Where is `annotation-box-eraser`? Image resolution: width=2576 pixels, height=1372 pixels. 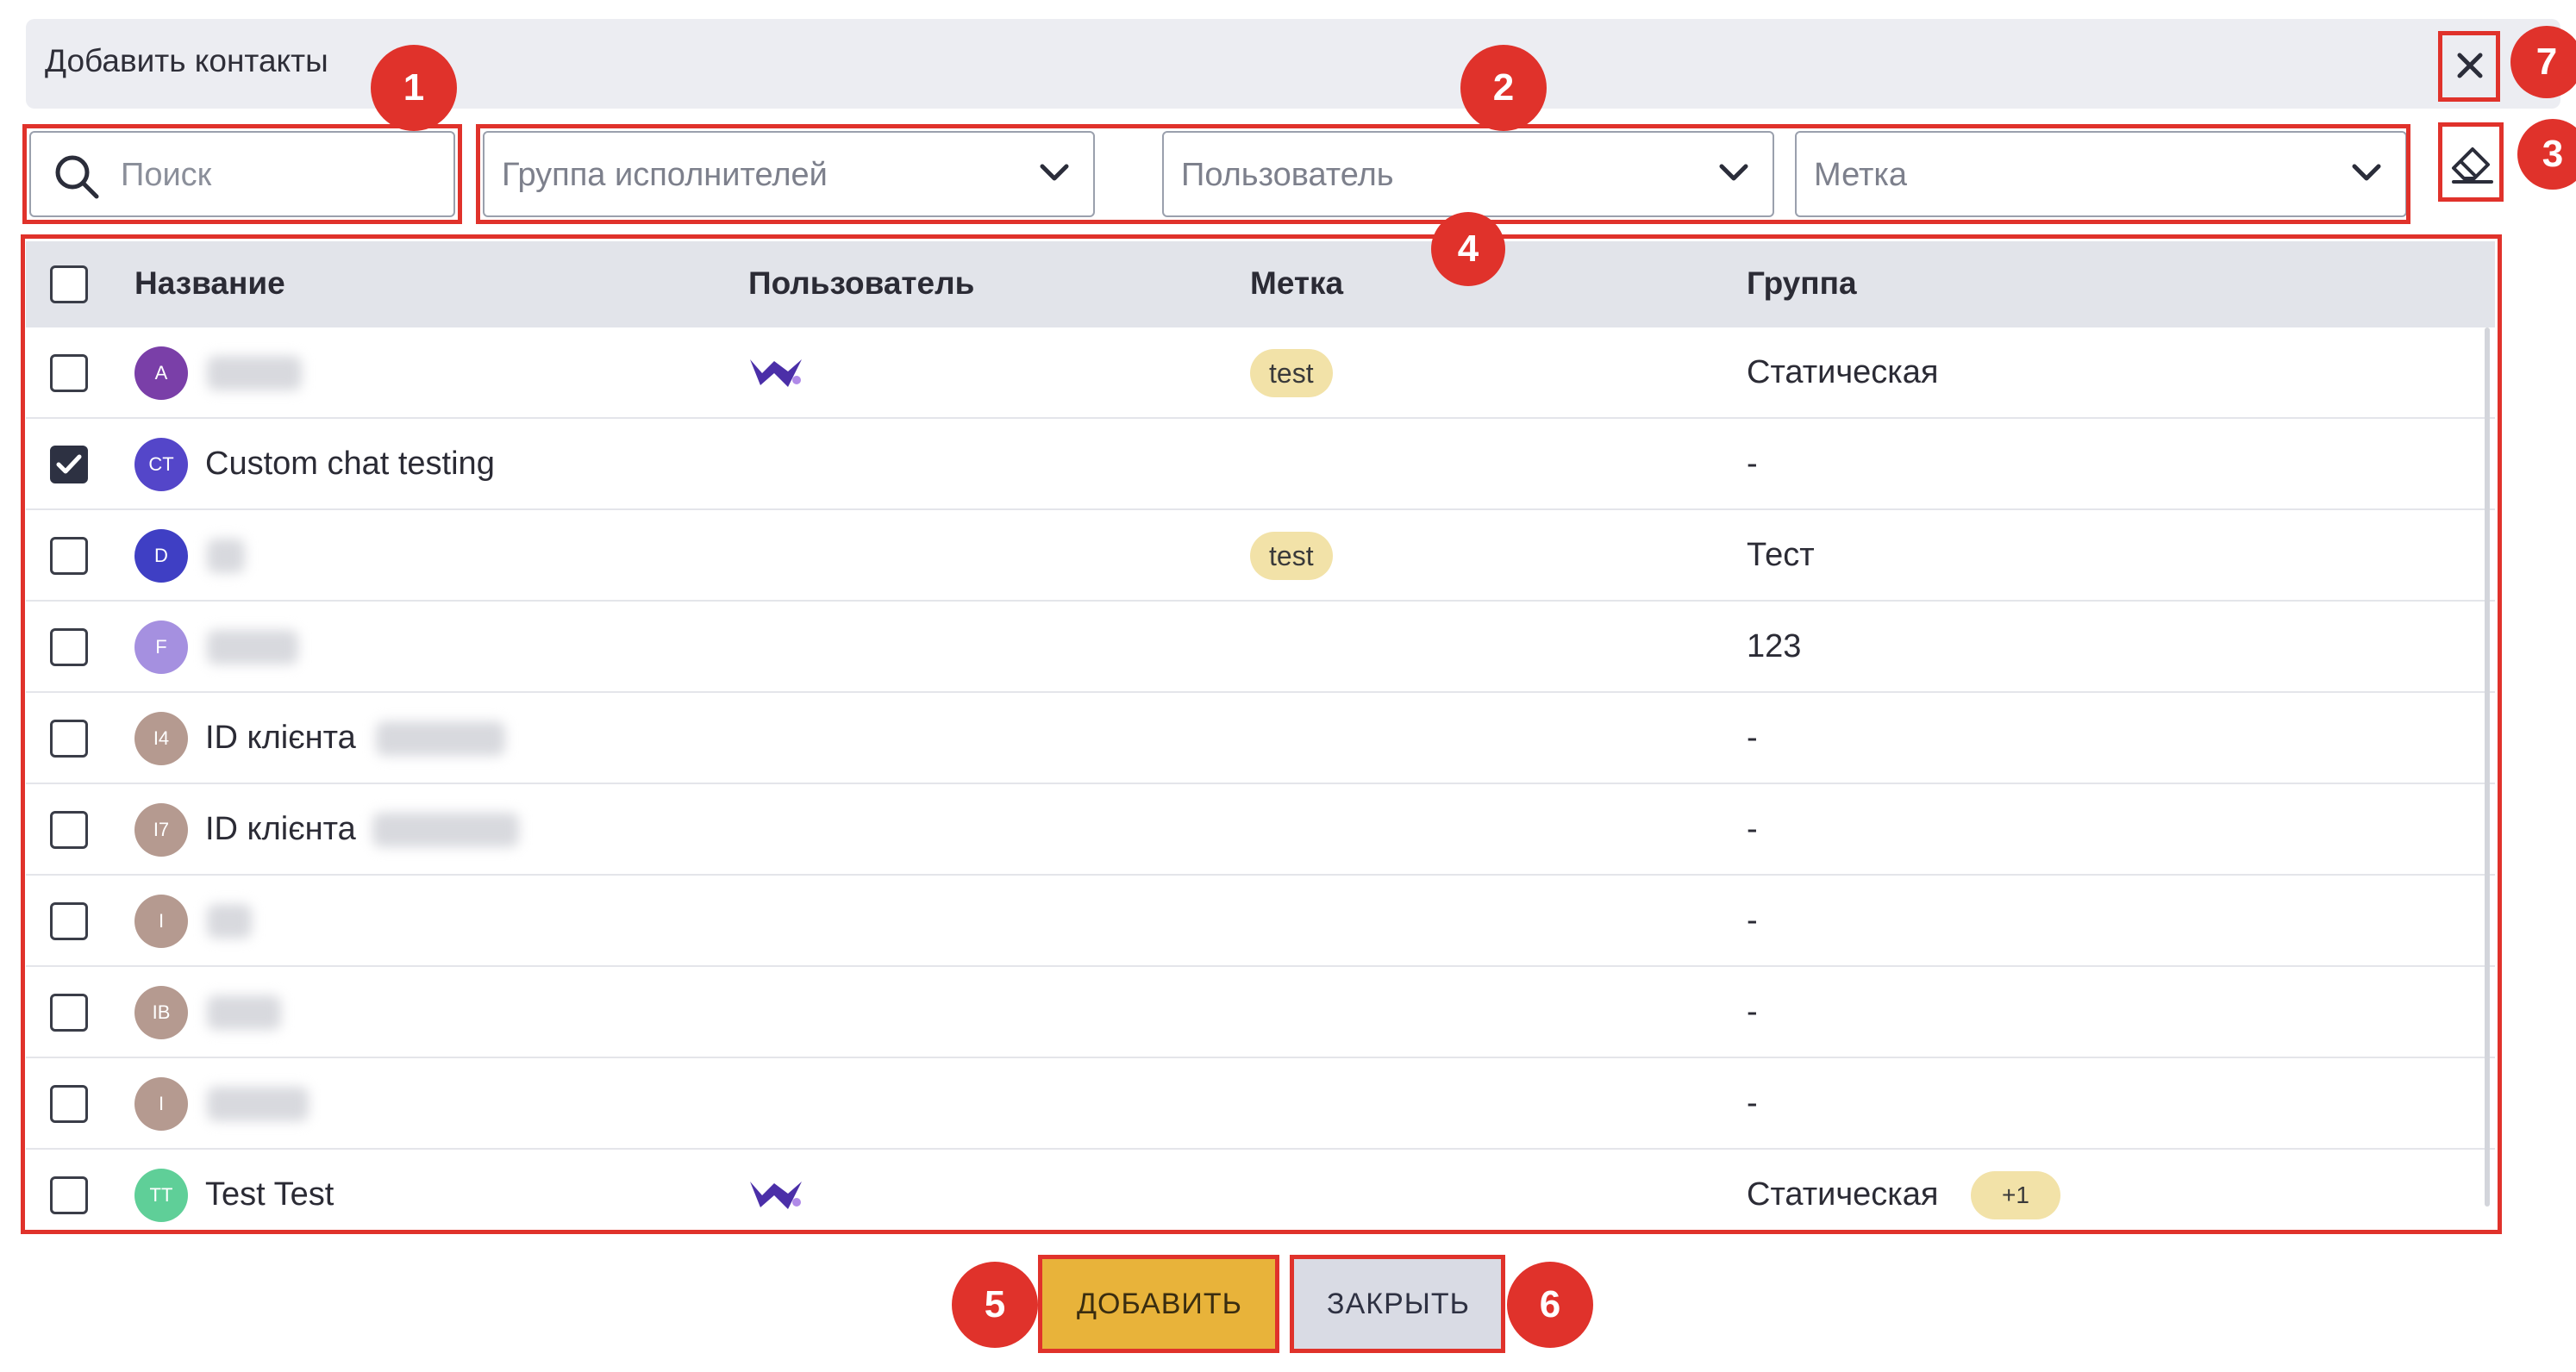 annotation-box-eraser is located at coordinates (2471, 162).